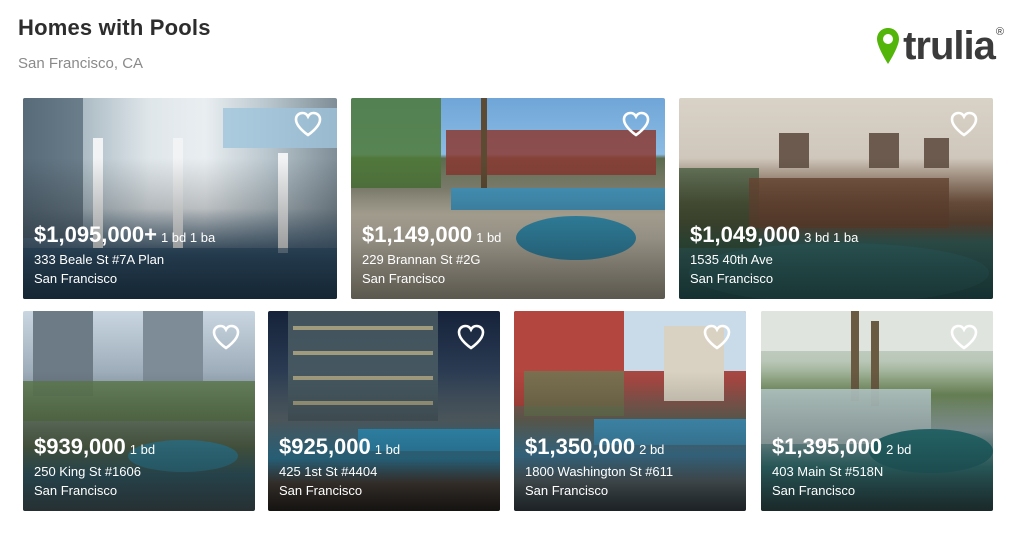 This screenshot has height=541, width=1024. What do you see at coordinates (80, 446) in the screenshot?
I see `listing-price: $939,000` at bounding box center [80, 446].